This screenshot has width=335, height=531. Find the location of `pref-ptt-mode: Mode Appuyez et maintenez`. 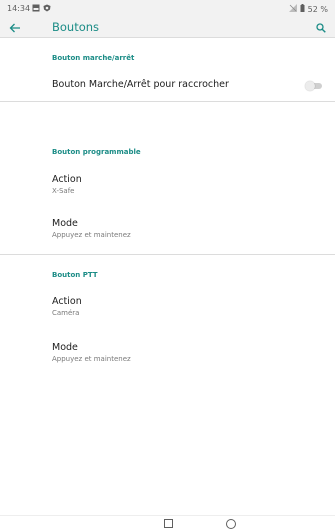

pref-ptt-mode: Mode Appuyez et maintenez is located at coordinates (167, 352).